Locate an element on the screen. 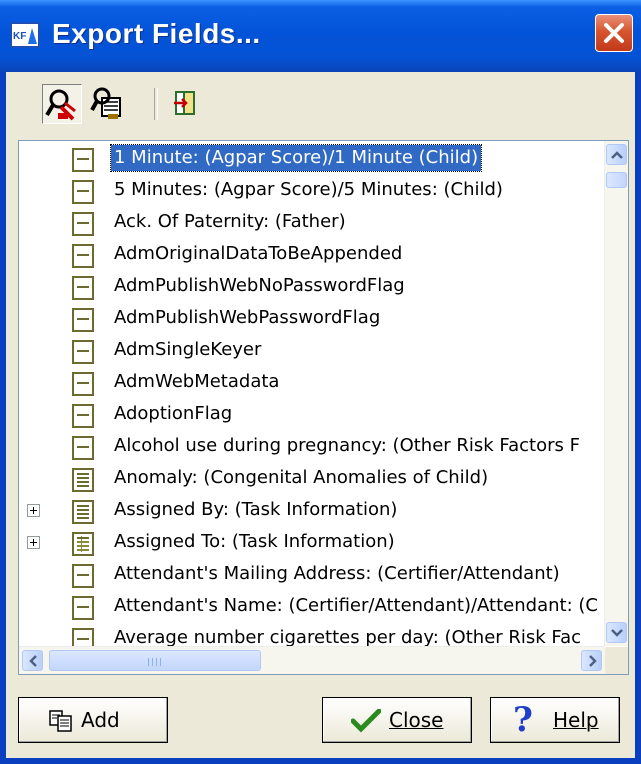  list-item-label: Anomaly: (Congenital Anomalies of Child) is located at coordinates (301, 477).